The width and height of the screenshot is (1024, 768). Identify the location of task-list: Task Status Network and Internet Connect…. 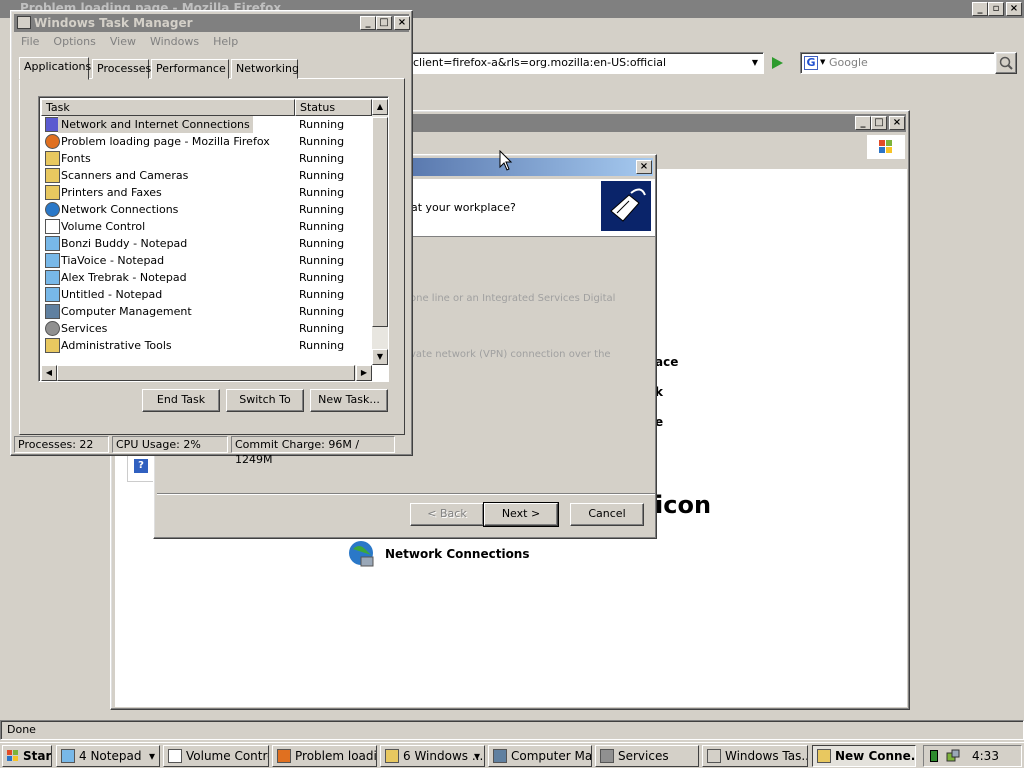
(213, 239).